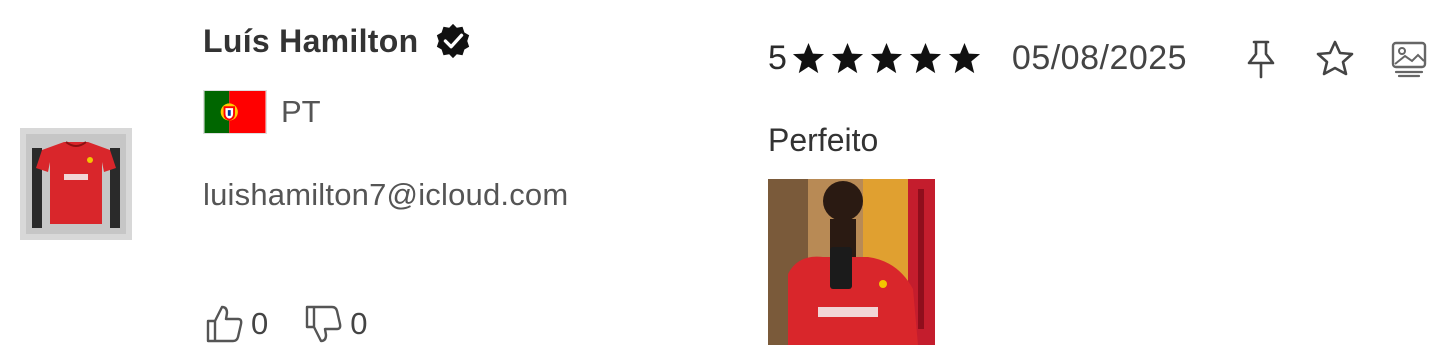 Image resolution: width=1440 pixels, height=355 pixels. What do you see at coordinates (386, 194) in the screenshot?
I see `reviewer-email: luishamilton7@icloud.com` at bounding box center [386, 194].